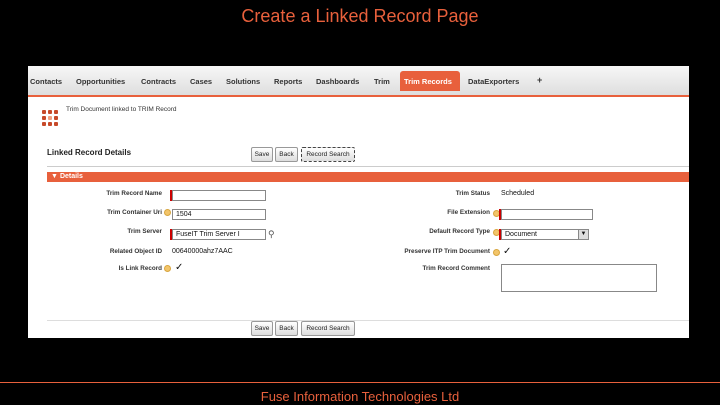  I want to click on back-button: Back, so click(286, 154).